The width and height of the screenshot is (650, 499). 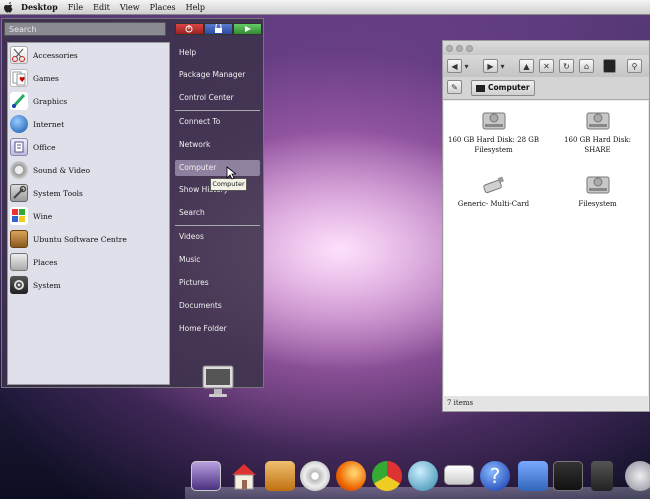 I want to click on file-item: 160 GB Hard Disk: 28 GB Filesystem, so click(x=493, y=131).